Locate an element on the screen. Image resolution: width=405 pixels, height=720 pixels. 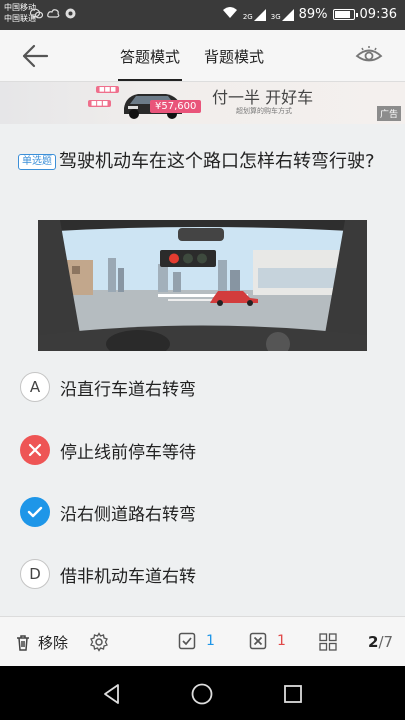
bottom-toolbar: 移除 1 1 2/7 is located at coordinates (202, 641).